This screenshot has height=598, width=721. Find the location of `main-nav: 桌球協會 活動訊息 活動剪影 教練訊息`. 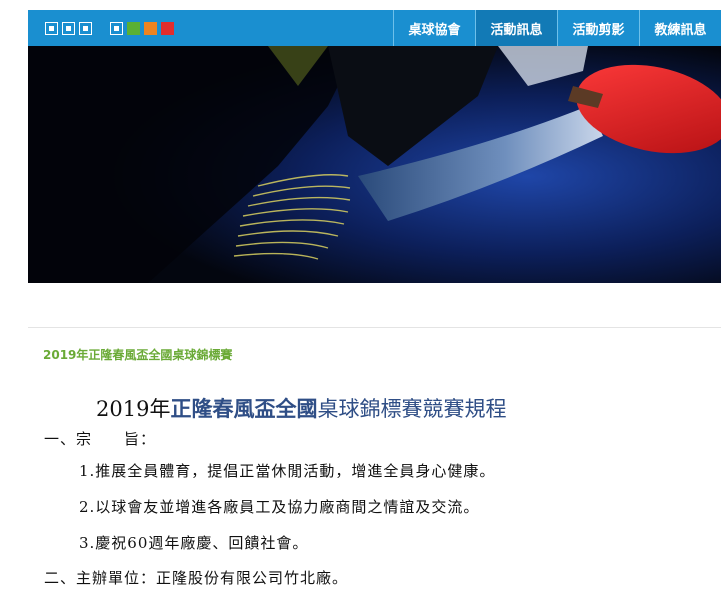

main-nav: 桌球協會 活動訊息 活動剪影 教練訊息 is located at coordinates (557, 28).